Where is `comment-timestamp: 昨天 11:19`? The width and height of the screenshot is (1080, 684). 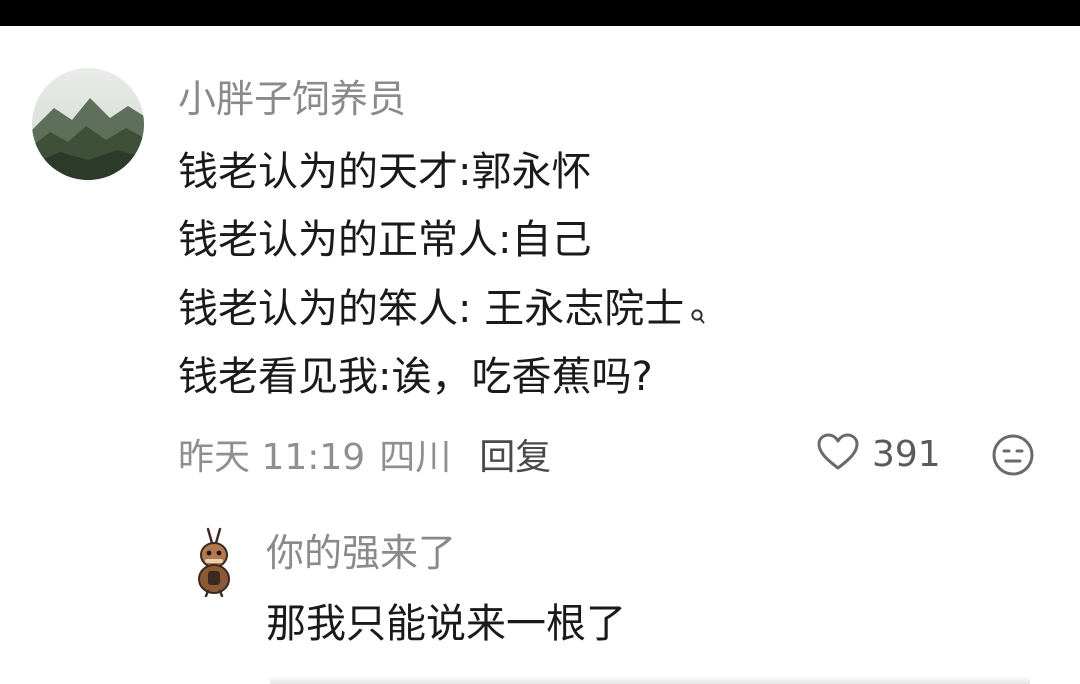 comment-timestamp: 昨天 11:19 is located at coordinates (272, 457).